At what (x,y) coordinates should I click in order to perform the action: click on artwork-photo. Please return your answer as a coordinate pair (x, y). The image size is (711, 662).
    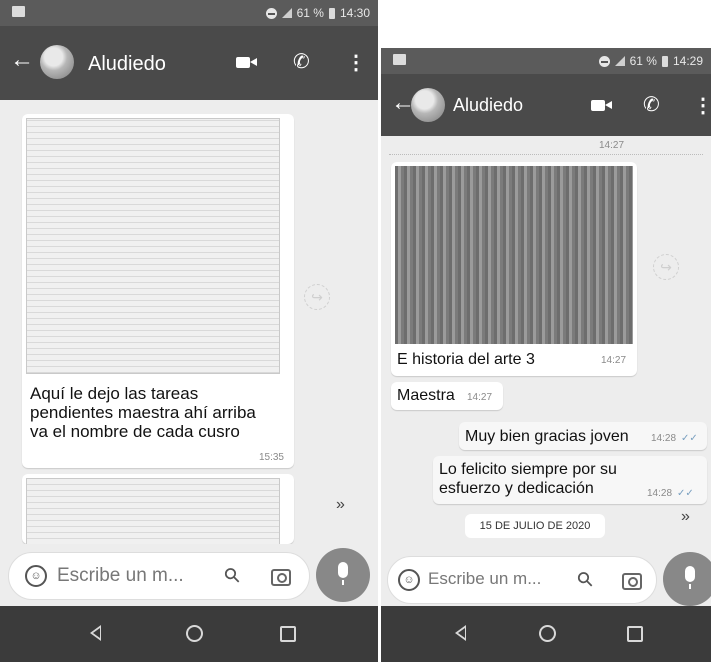
    Looking at the image, I should click on (514, 255).